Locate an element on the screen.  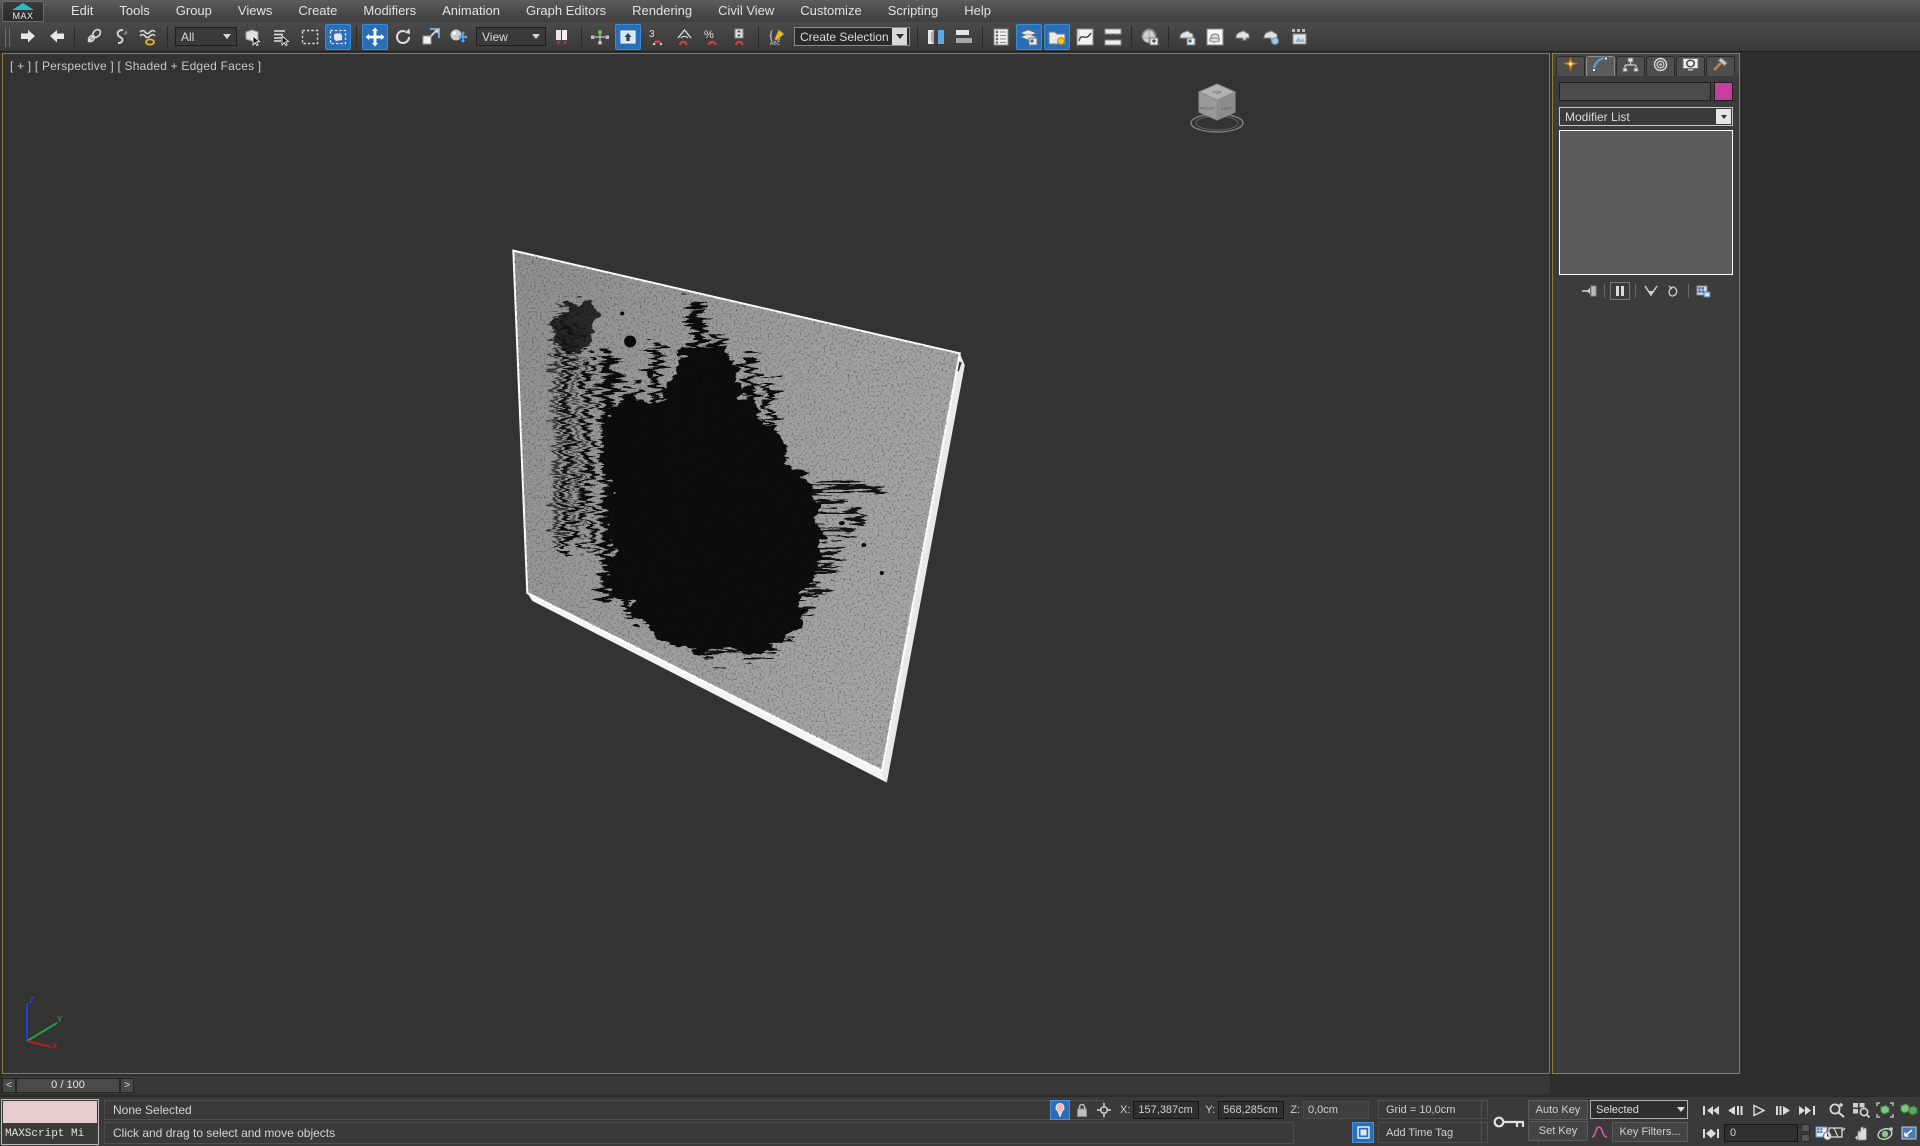
menu-item-animation: Animation is located at coordinates (471, 11).